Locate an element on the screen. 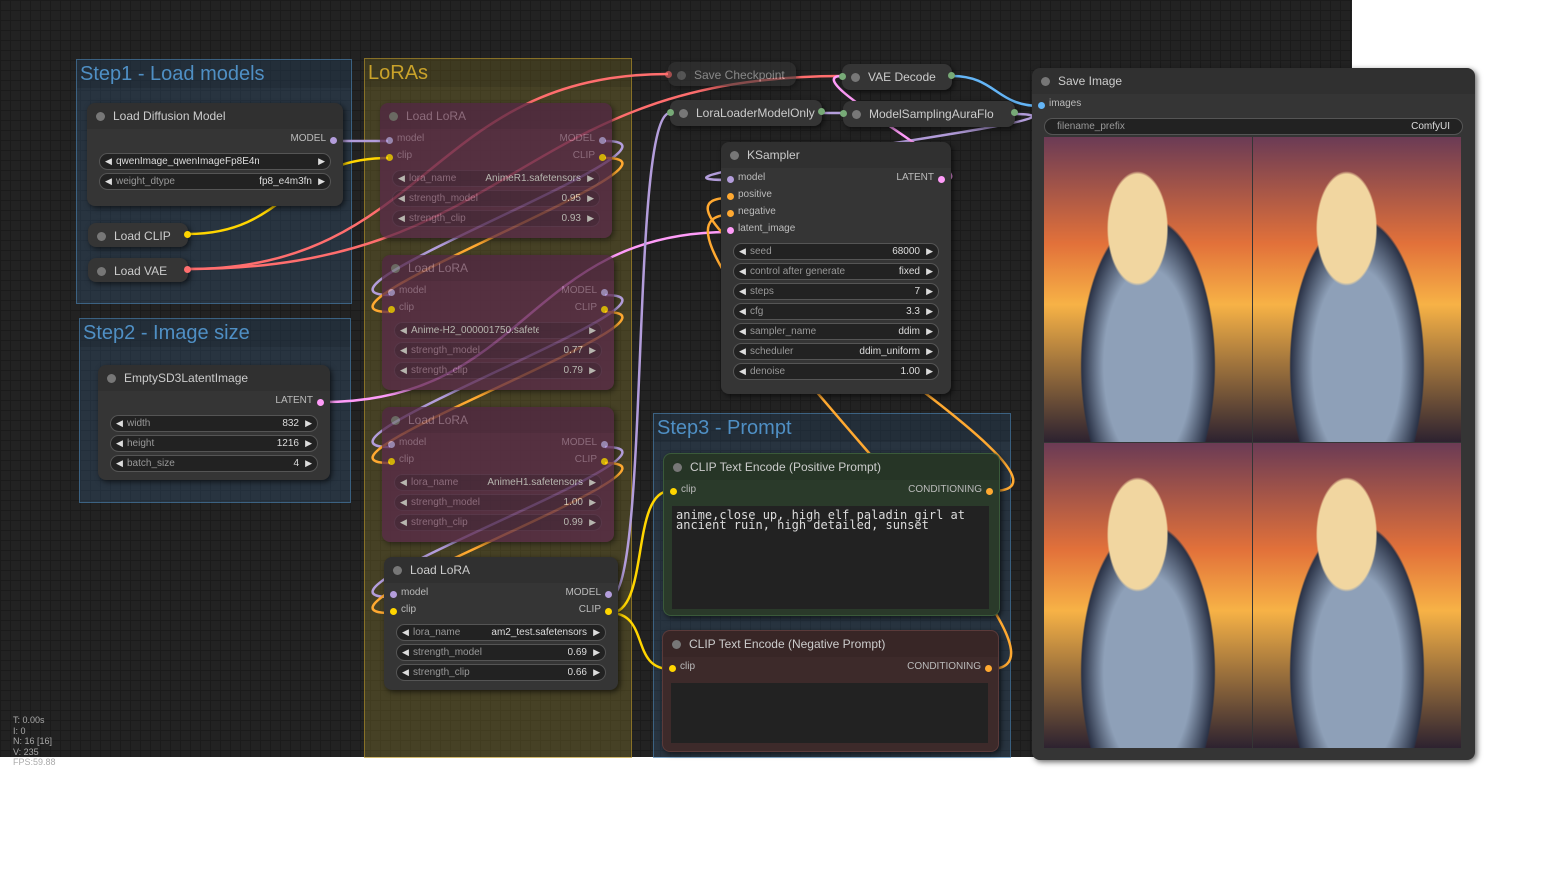 The height and width of the screenshot is (873, 1560). widget-strength-model: ◀ ▶ strength_model 0.69 is located at coordinates (501, 652).